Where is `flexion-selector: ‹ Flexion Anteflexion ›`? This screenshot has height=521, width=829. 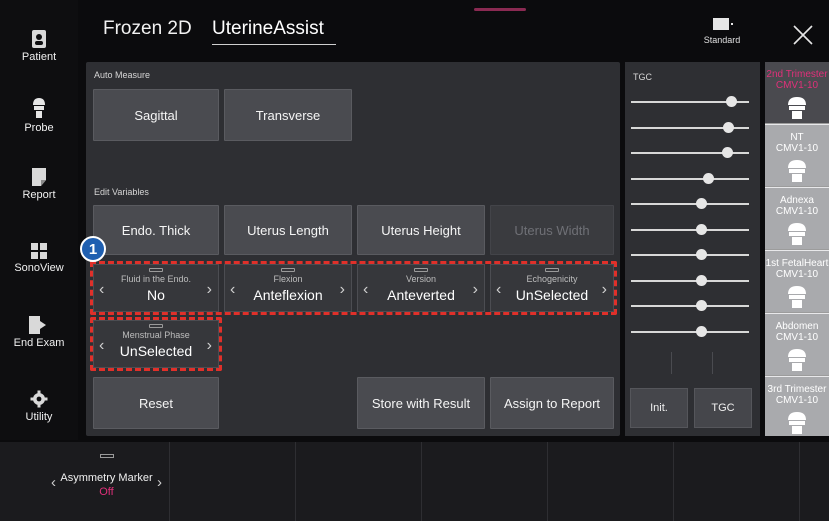 flexion-selector: ‹ Flexion Anteflexion › is located at coordinates (288, 288).